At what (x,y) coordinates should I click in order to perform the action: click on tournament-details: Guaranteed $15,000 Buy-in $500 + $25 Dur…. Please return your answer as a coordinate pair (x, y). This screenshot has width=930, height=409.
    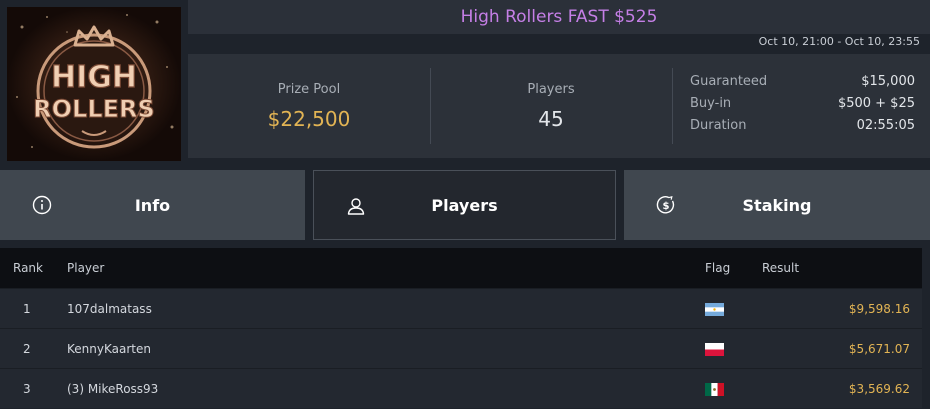
    Looking at the image, I should click on (801, 106).